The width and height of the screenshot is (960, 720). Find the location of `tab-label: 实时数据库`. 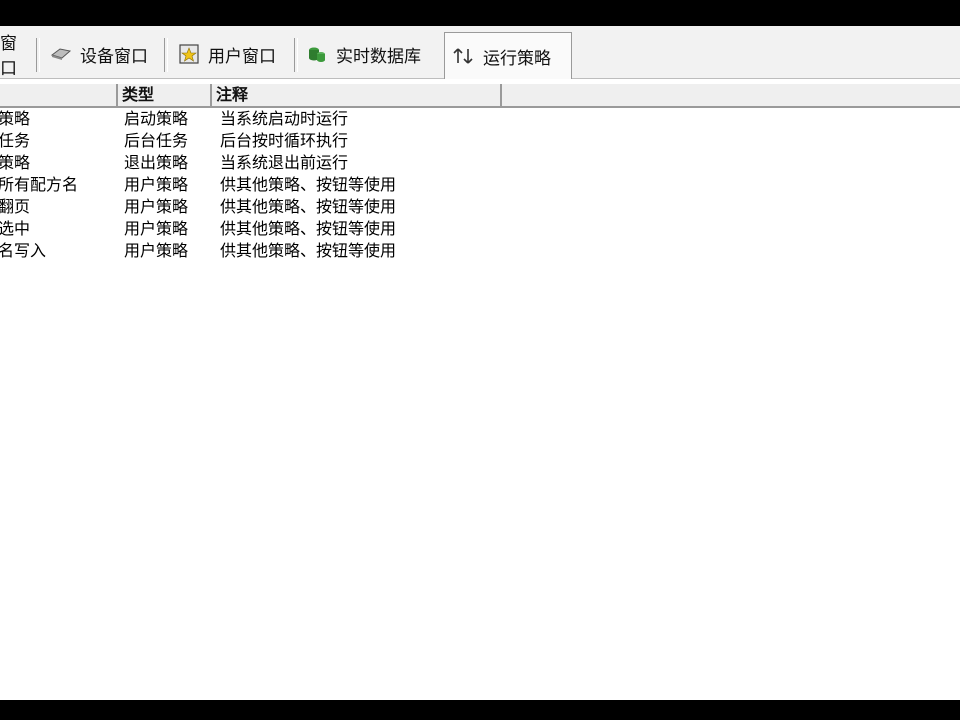

tab-label: 实时数据库 is located at coordinates (378, 56).